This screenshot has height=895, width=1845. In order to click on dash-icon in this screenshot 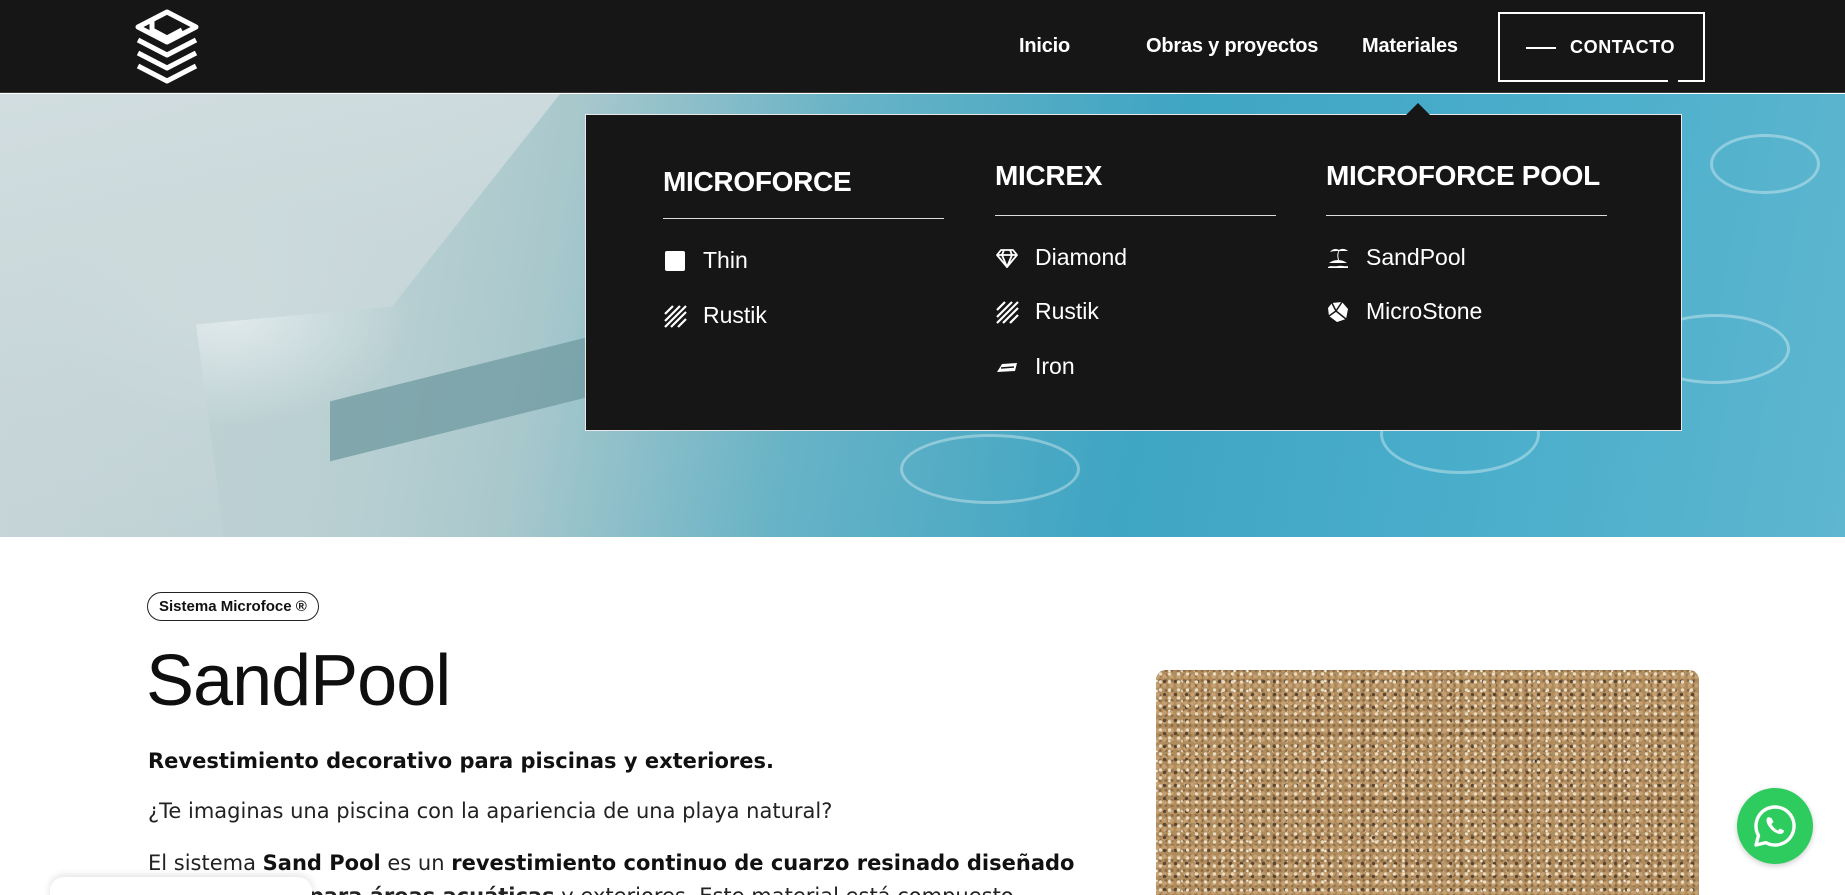, I will do `click(1541, 48)`.